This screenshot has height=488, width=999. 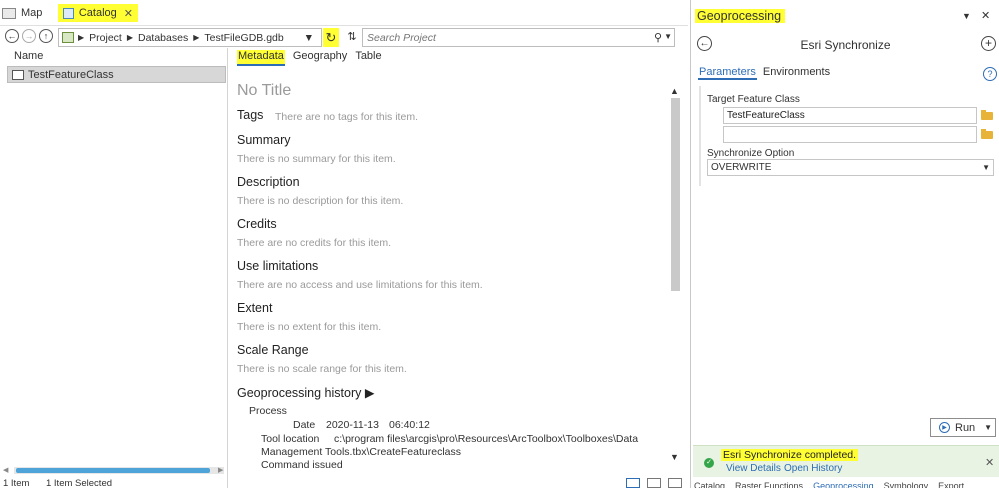 I want to click on horizontal-scrollbar, so click(x=119, y=470).